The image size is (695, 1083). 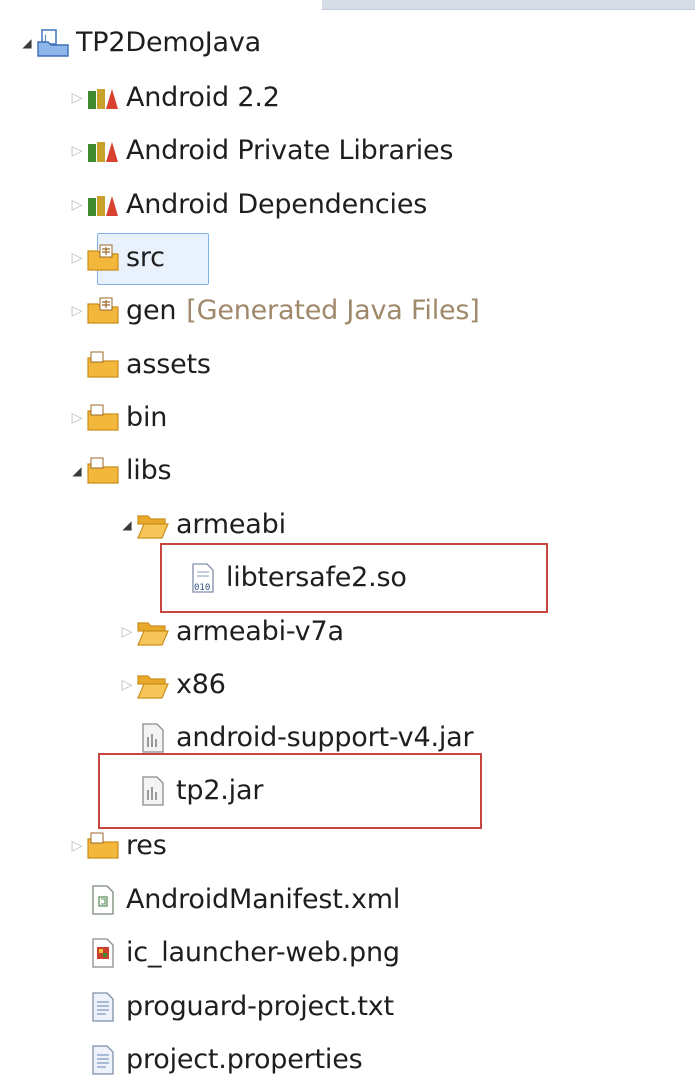 I want to click on expand-toggle-icon: ◢, so click(x=27, y=43).